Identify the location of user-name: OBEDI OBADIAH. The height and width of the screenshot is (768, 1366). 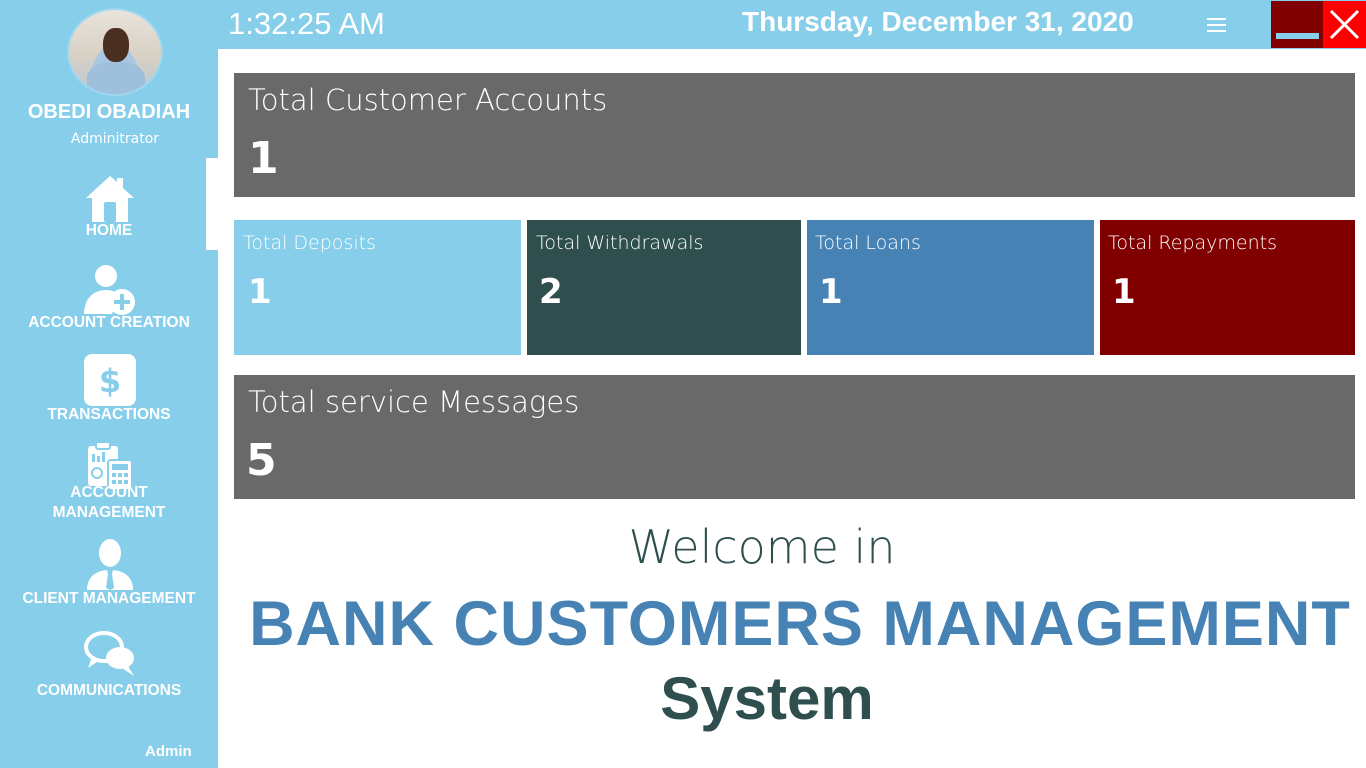
(109, 112).